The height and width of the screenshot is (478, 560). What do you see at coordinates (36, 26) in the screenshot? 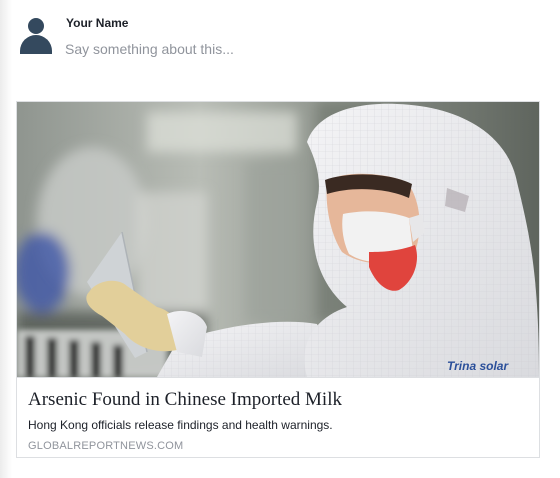
I see `avatar-head` at bounding box center [36, 26].